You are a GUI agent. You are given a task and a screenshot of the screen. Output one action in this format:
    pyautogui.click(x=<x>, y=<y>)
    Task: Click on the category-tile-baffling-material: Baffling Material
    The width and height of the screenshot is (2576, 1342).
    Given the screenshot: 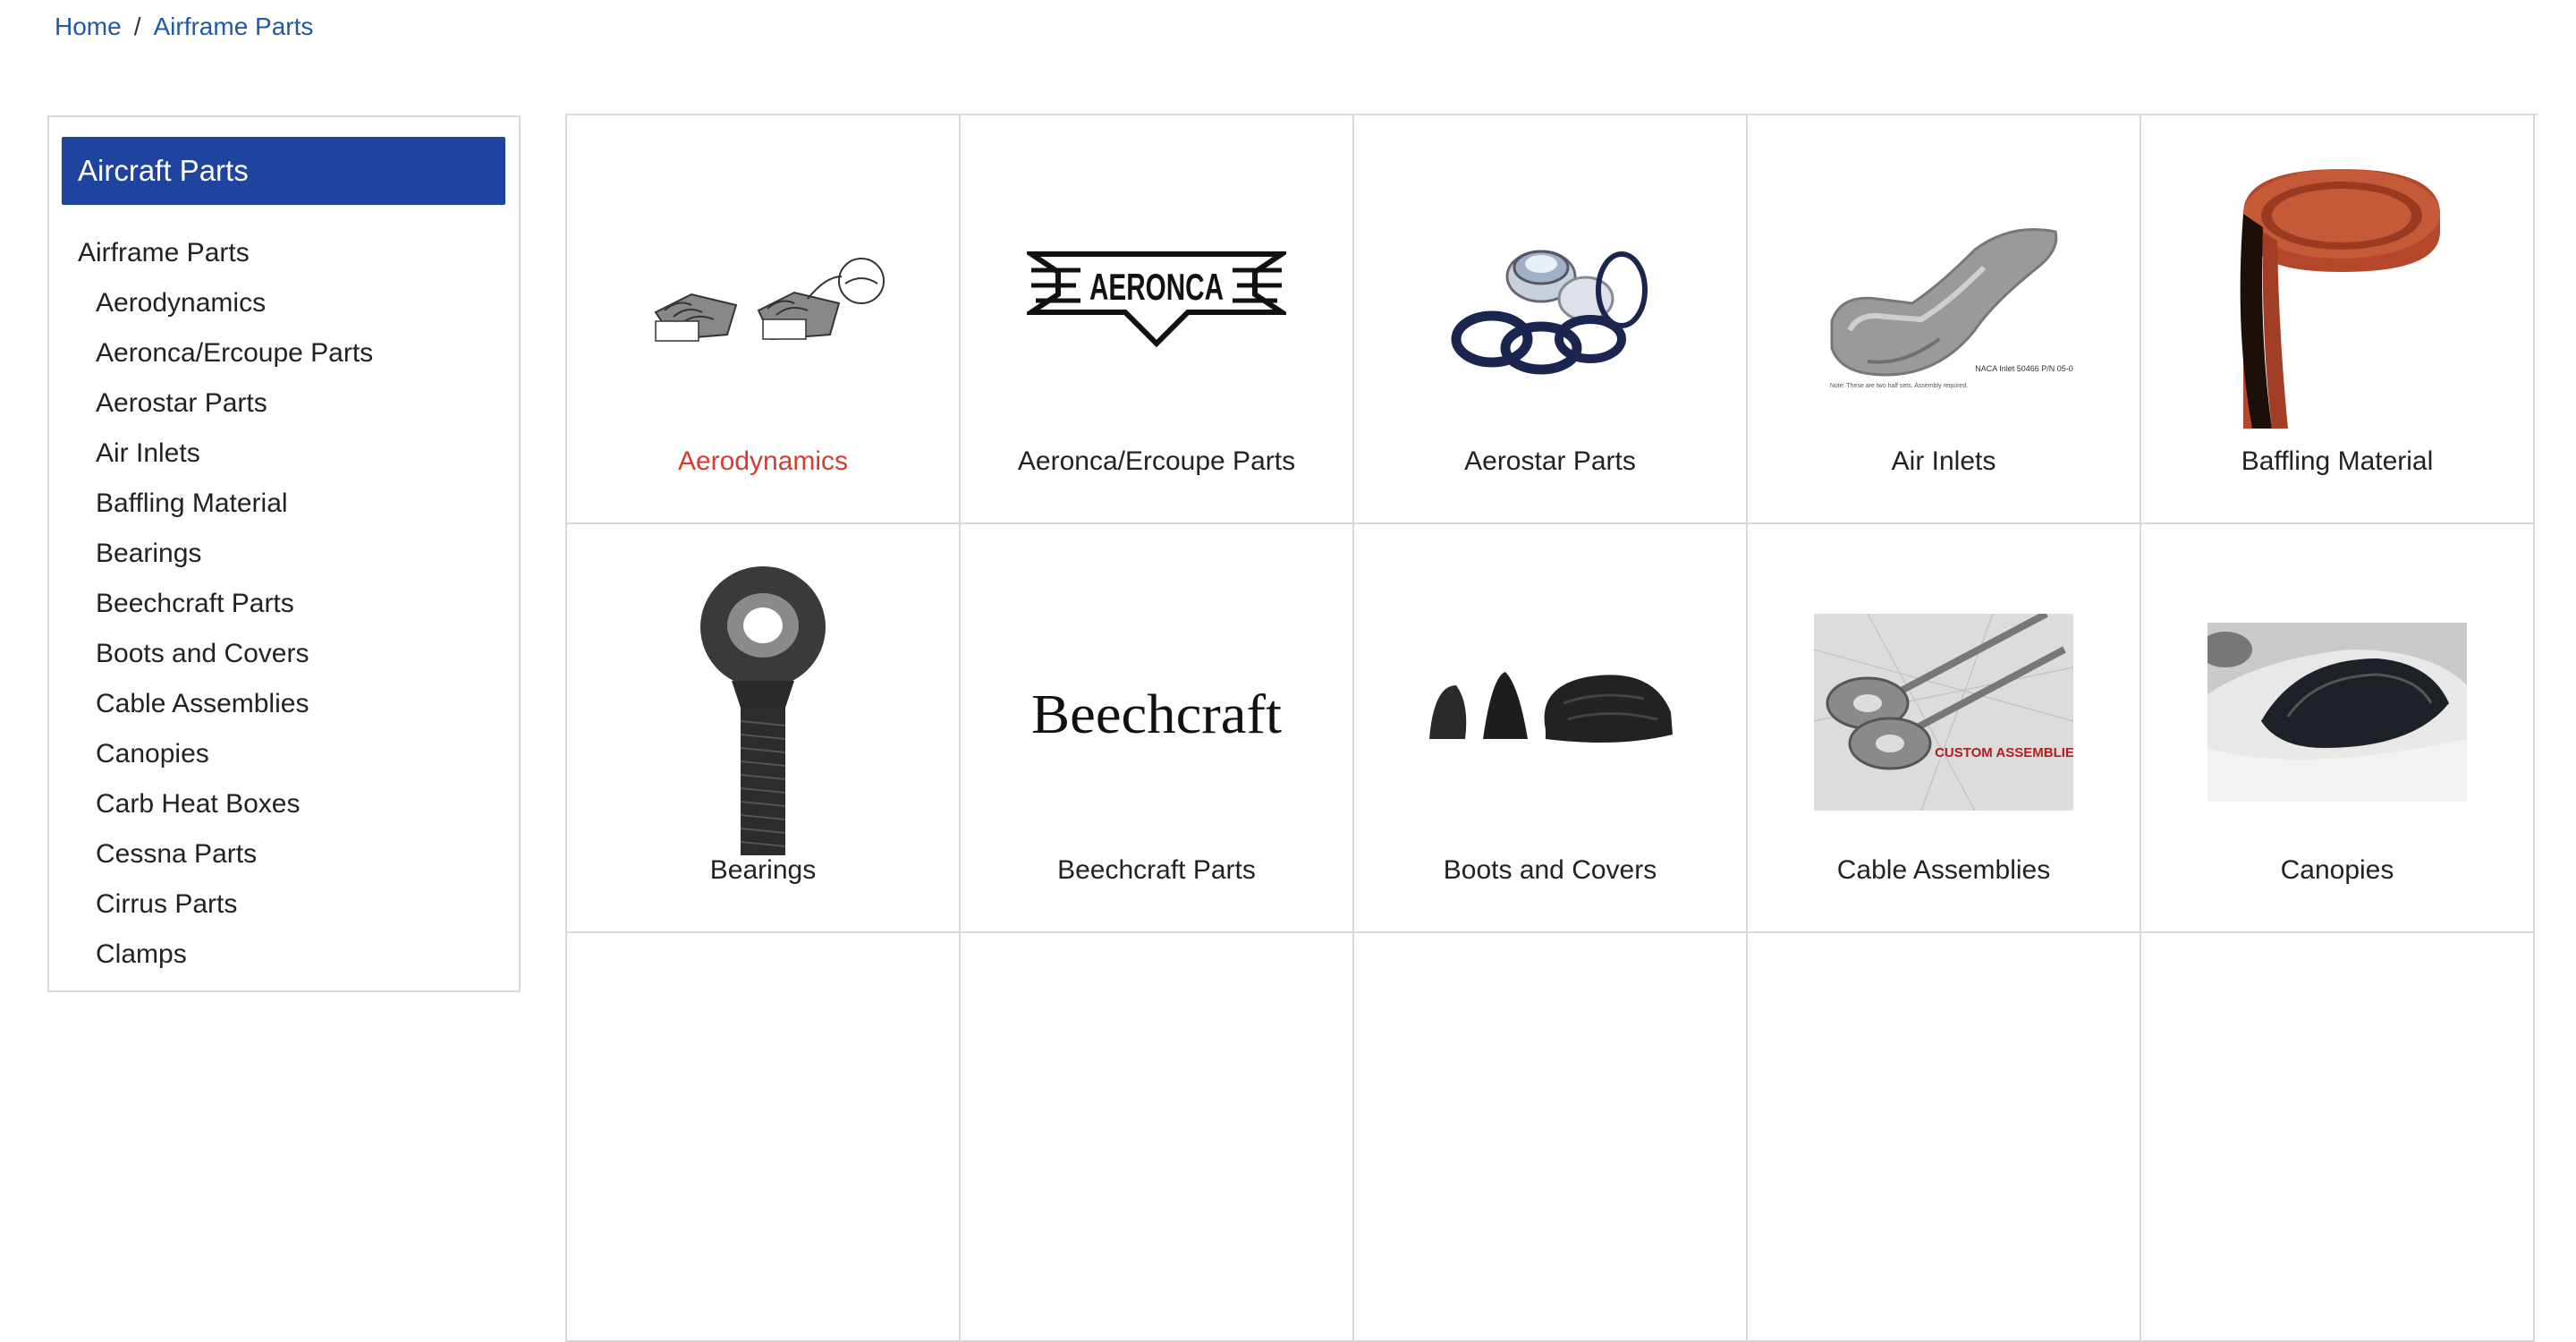 What is the action you would take?
    pyautogui.click(x=2338, y=320)
    